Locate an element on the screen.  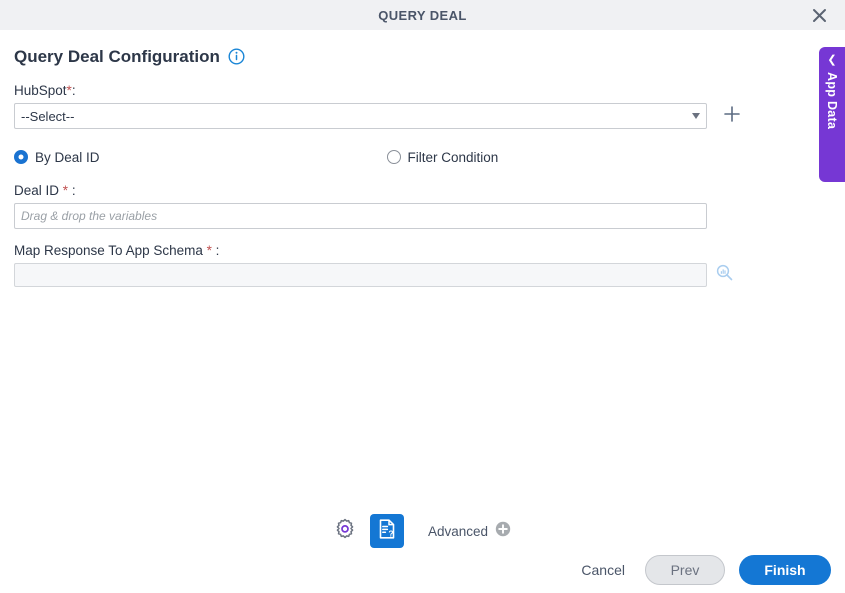
help-document-button: ? is located at coordinates (386, 531).